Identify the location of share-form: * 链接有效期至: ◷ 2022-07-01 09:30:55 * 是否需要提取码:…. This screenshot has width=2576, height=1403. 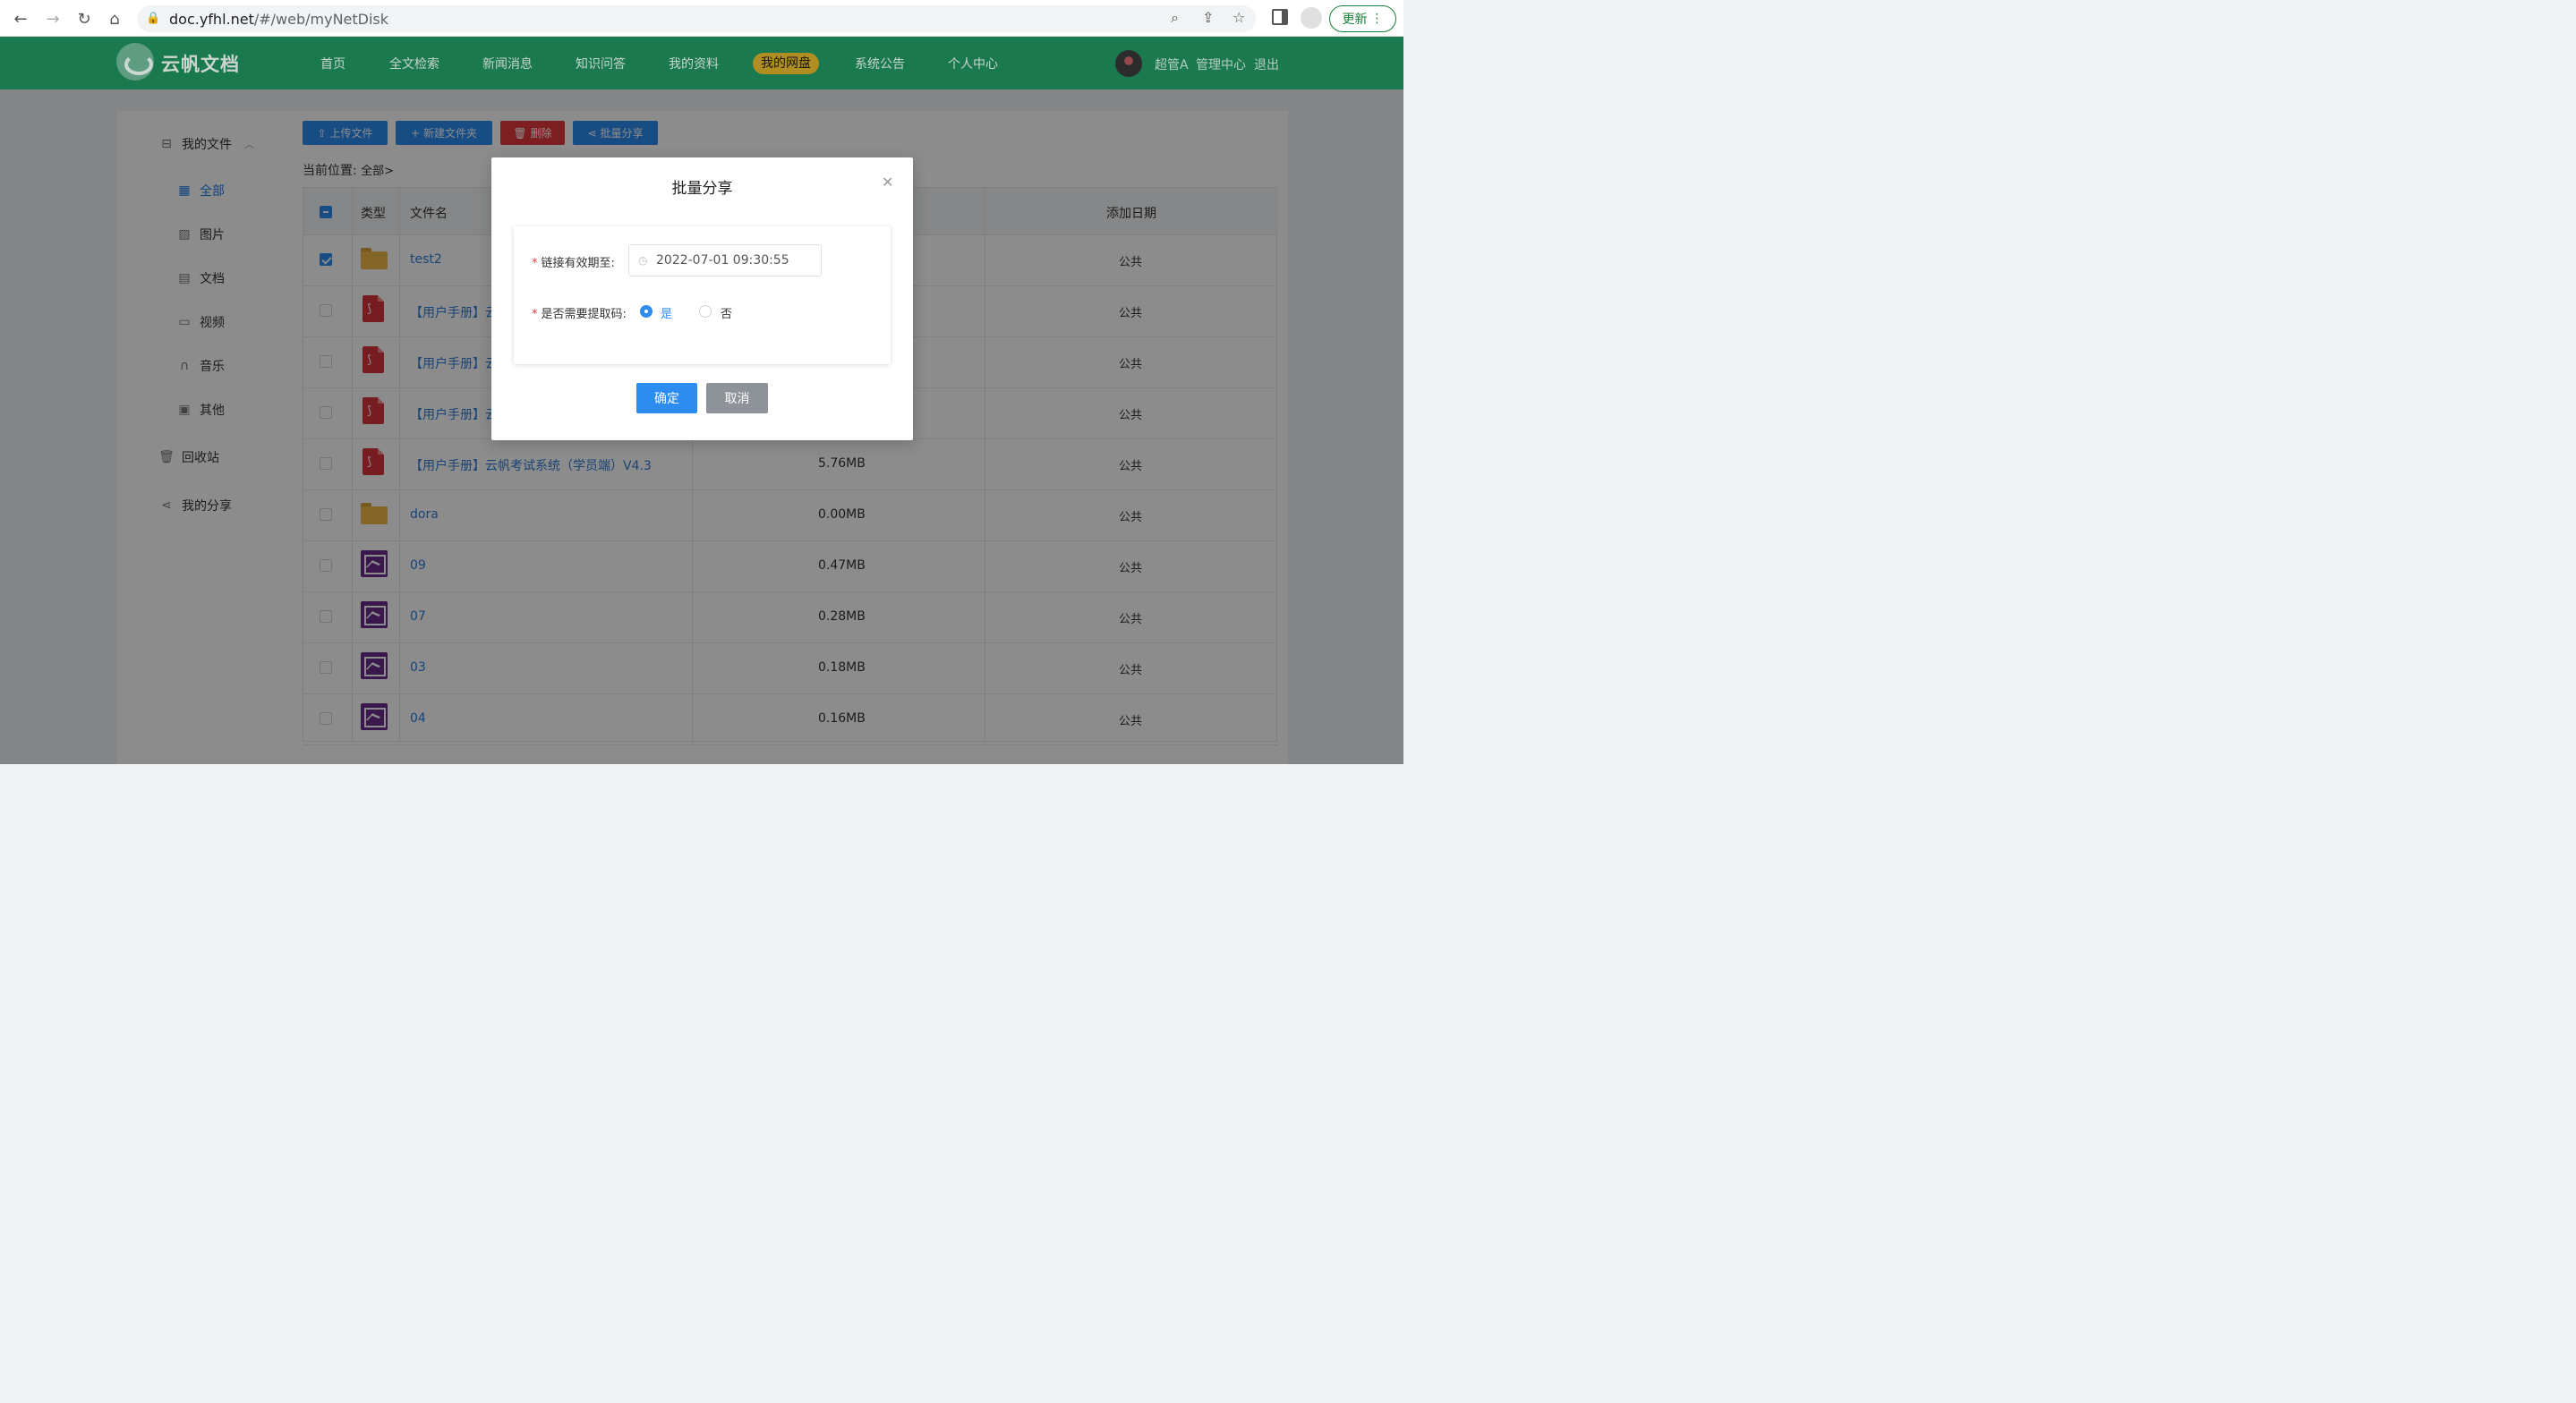
(702, 295).